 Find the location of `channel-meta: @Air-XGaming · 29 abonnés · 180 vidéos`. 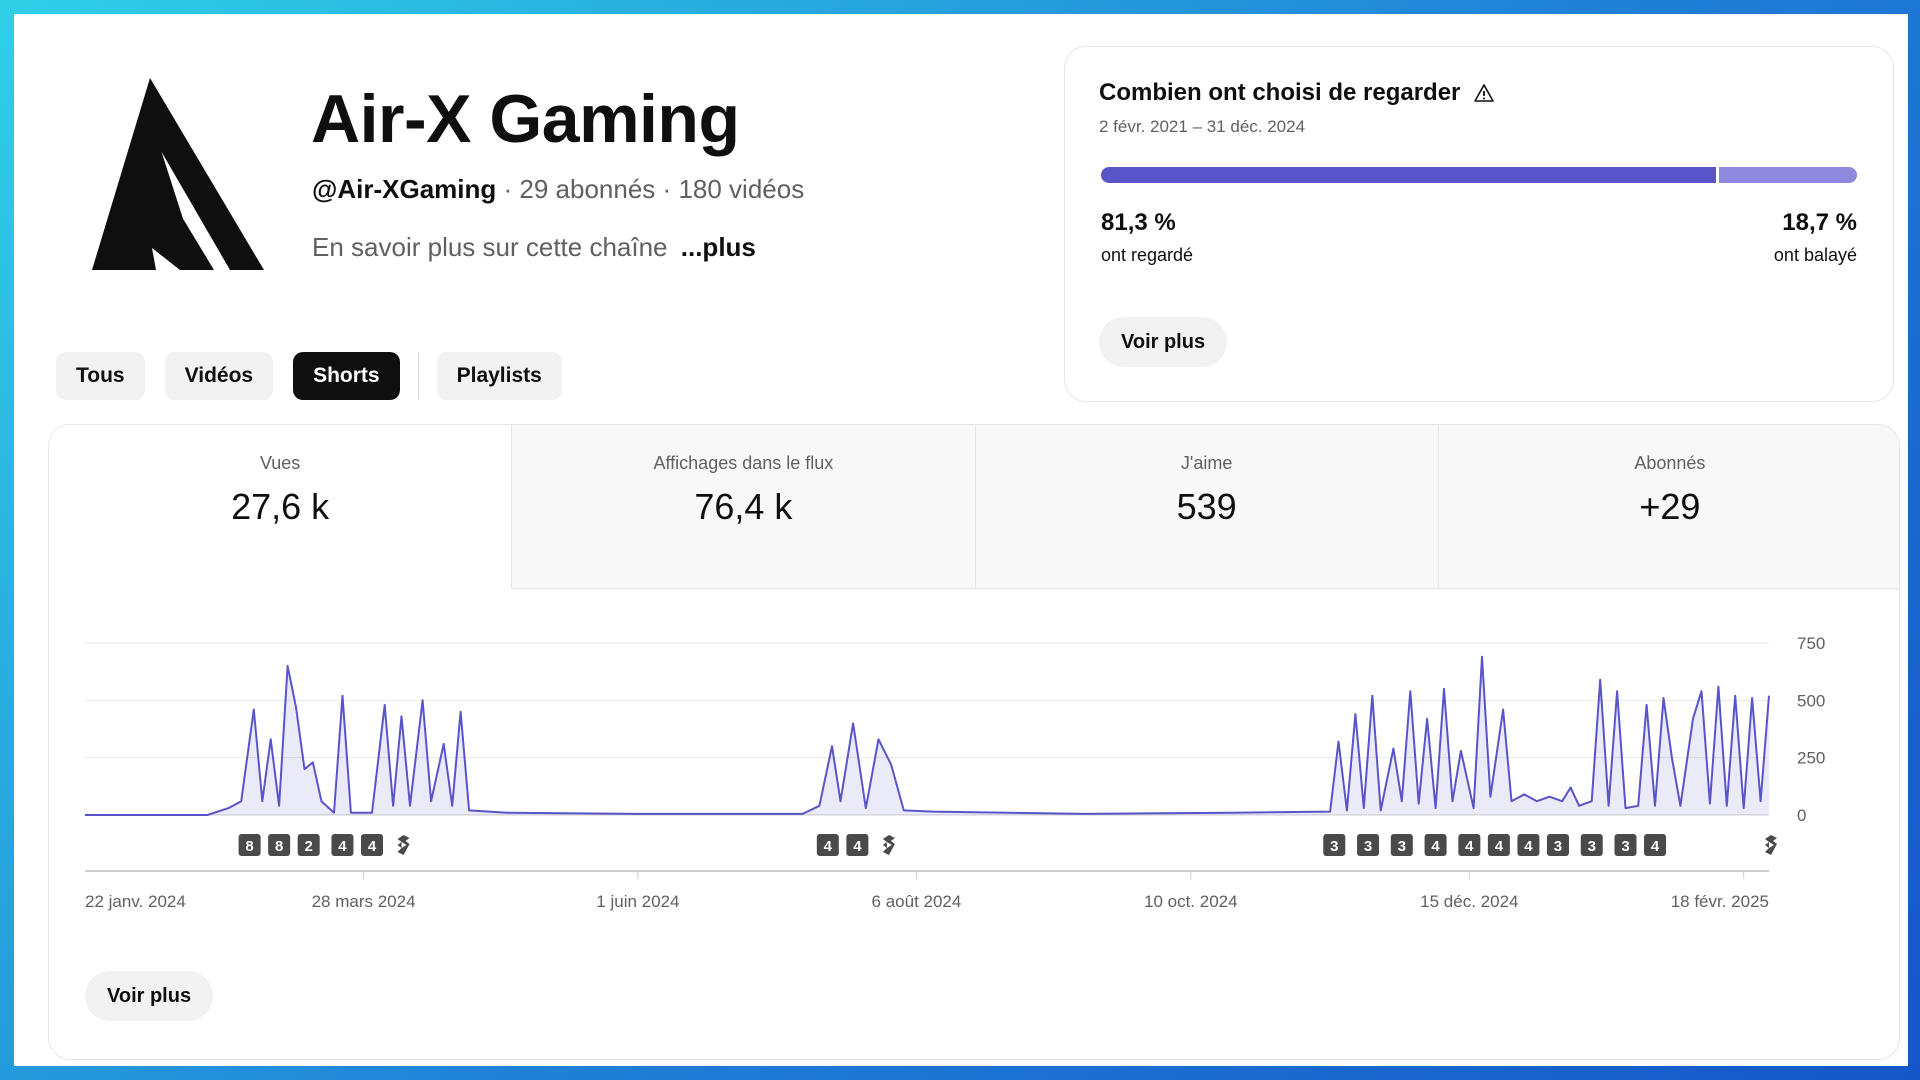

channel-meta: @Air-XGaming · 29 abonnés · 180 vidéos is located at coordinates (558, 189).